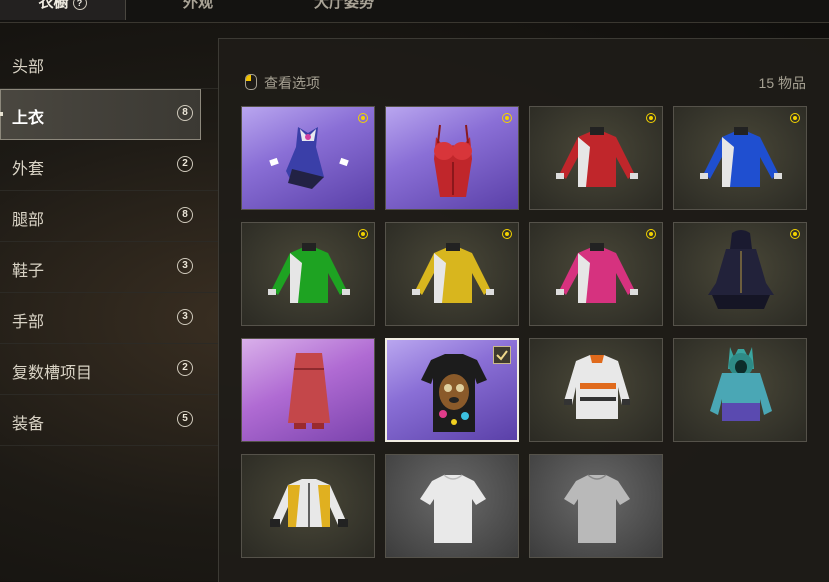 Image resolution: width=829 pixels, height=582 pixels. I want to click on tab-lobby-pose: 大厅姿势, so click(344, 10).